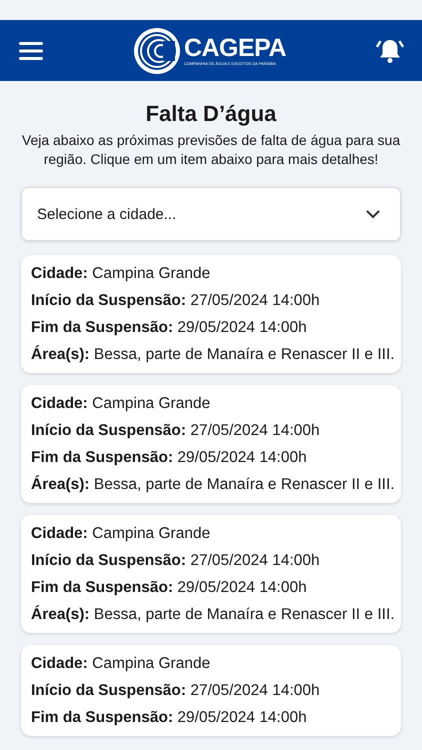  I want to click on notice-card: Cidade: Campina Grande Início da Suspensão: 27/05/2024 14:00h Fim da Suspensão: 29/05/2024 14:00h, so click(211, 690).